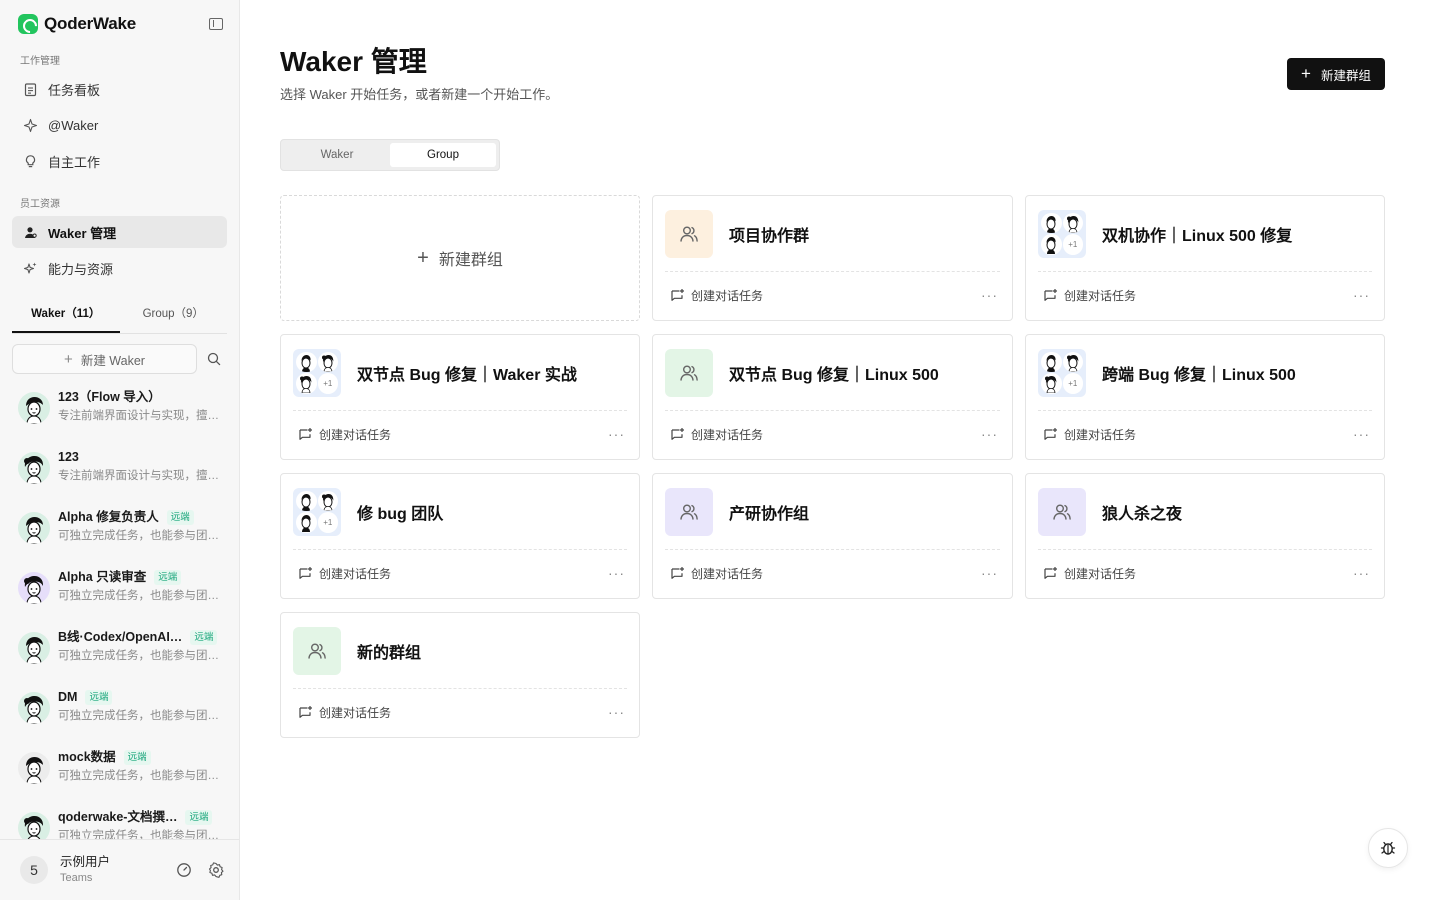  I want to click on sparkle-icon, so click(30, 125).